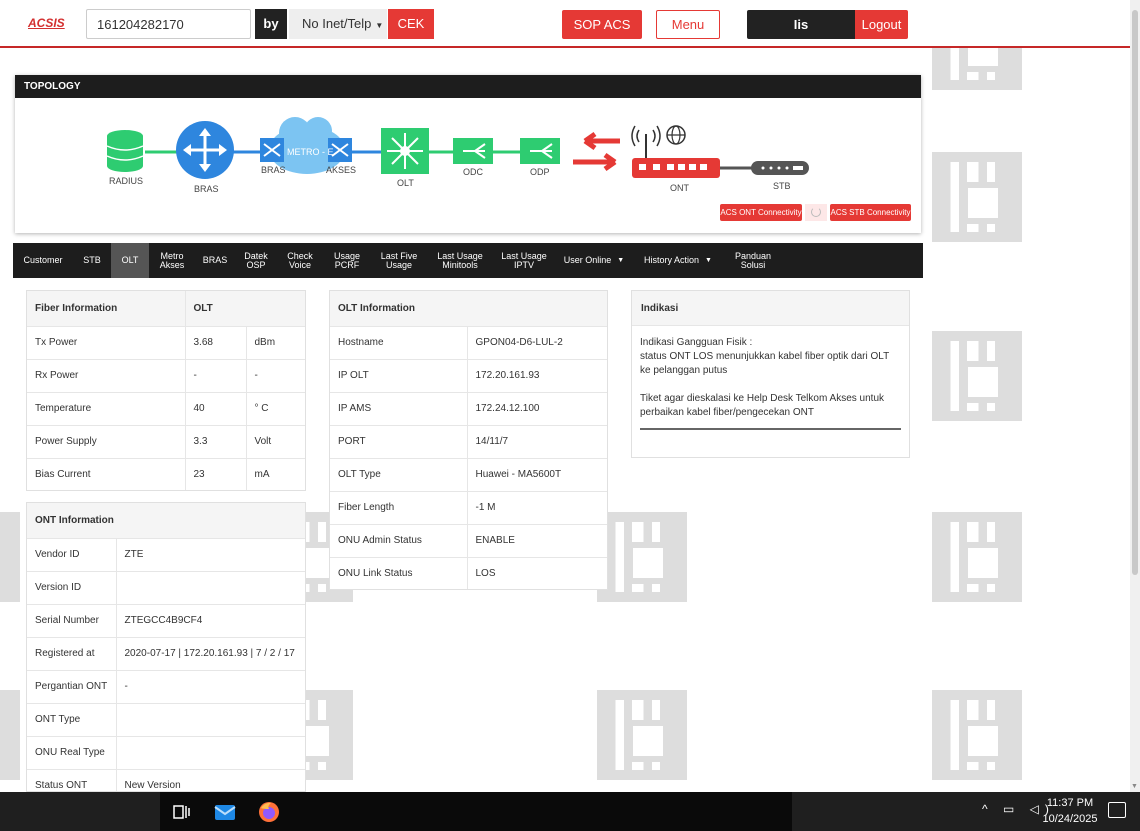 This screenshot has width=1140, height=831. Describe the element at coordinates (300, 260) in the screenshot. I see `tab-check-voice: Check Voice` at that location.